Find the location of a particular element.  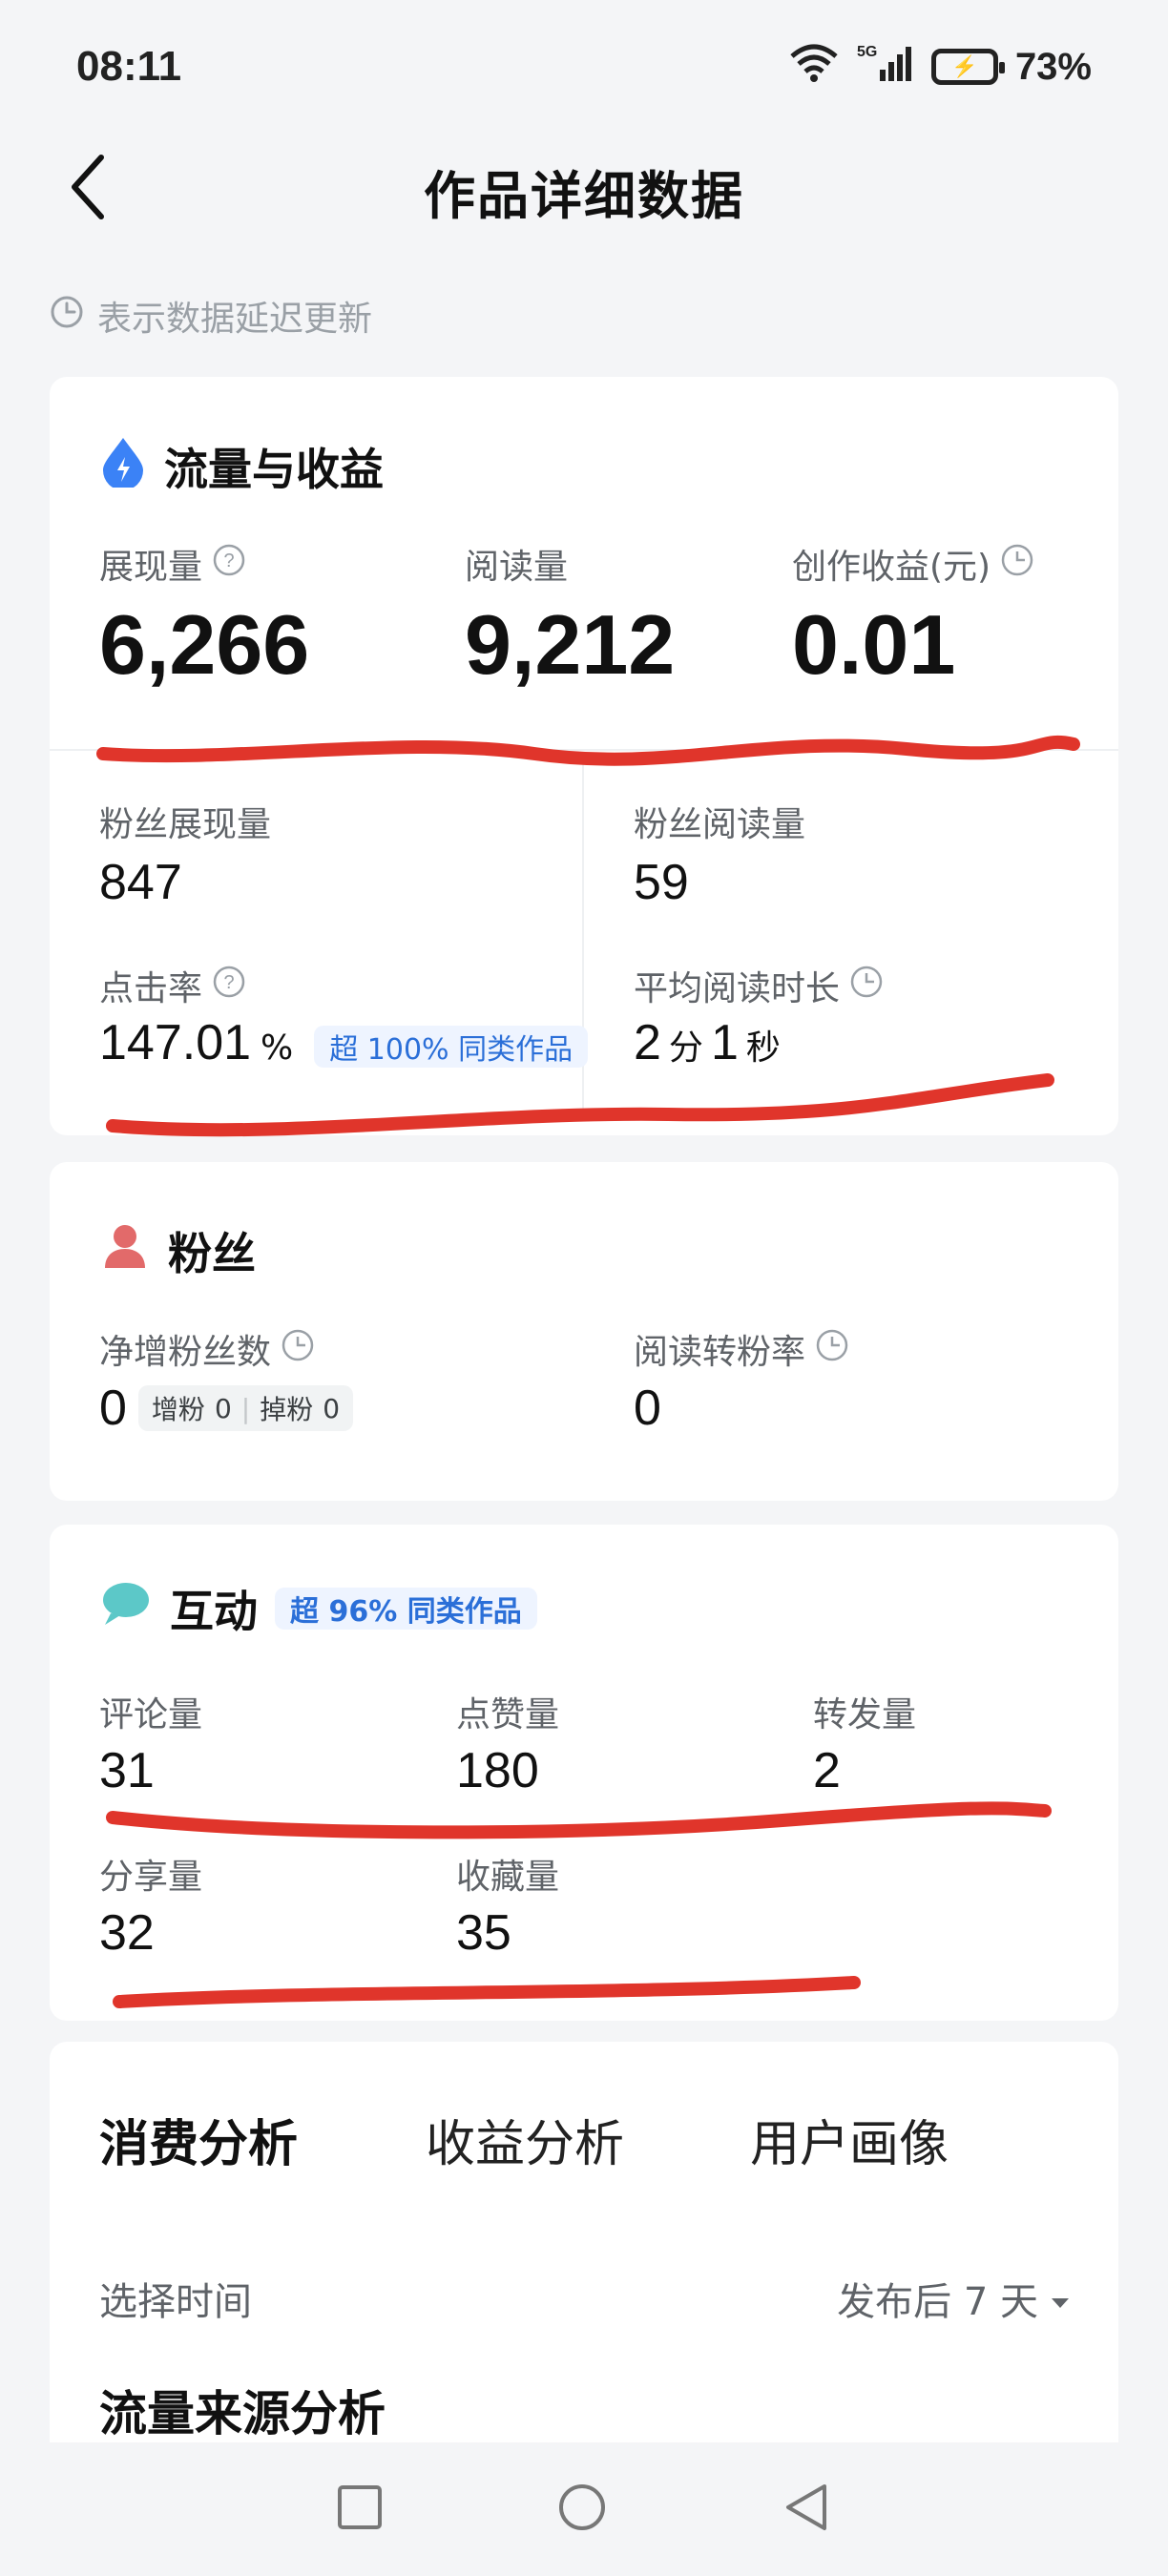

select-time-label: 选择时间 is located at coordinates (175, 2302).